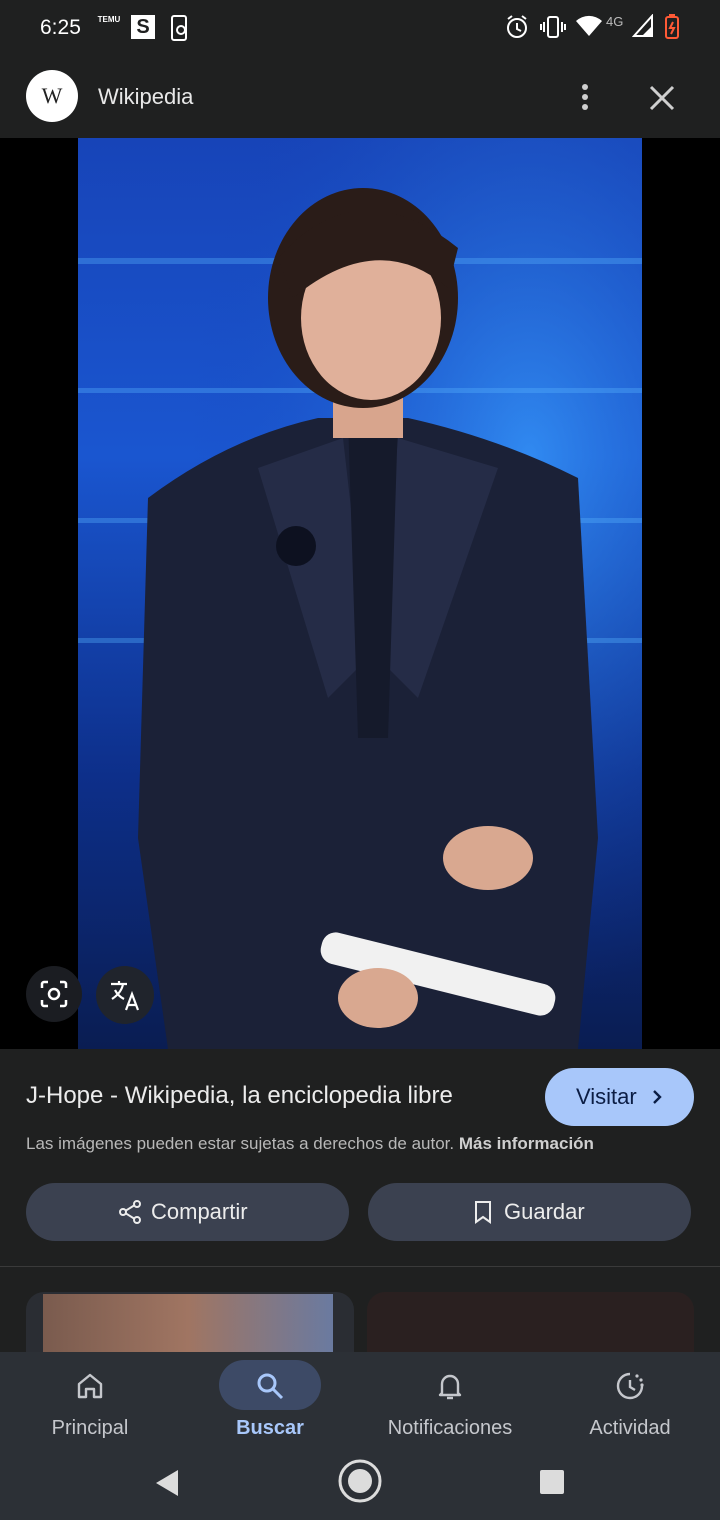 This screenshot has width=720, height=1520. What do you see at coordinates (270, 1386) in the screenshot?
I see `search-icon` at bounding box center [270, 1386].